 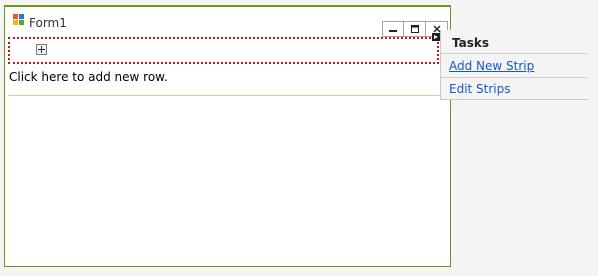 I want to click on minimize-button, so click(x=393, y=29).